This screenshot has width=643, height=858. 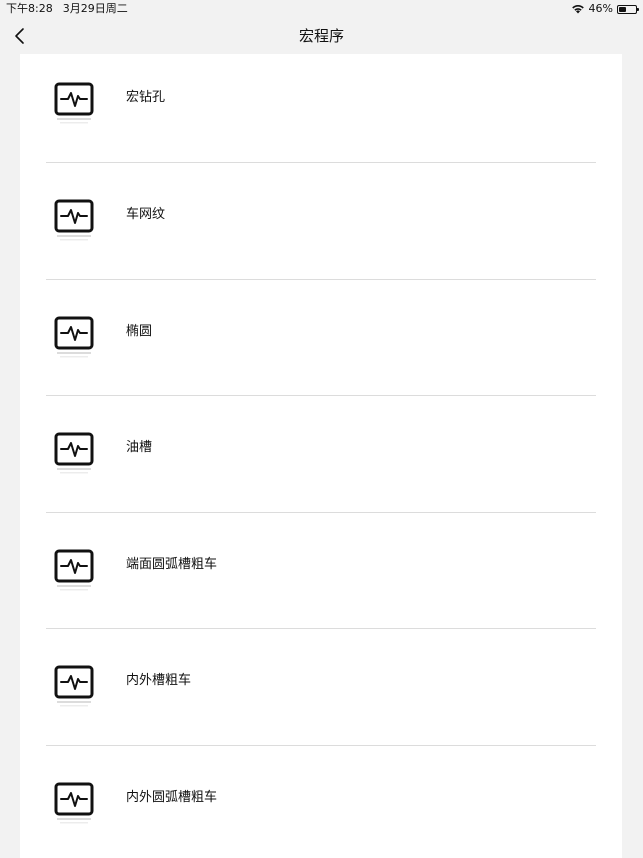 What do you see at coordinates (321, 108) in the screenshot?
I see `list-item: 宏钻孔` at bounding box center [321, 108].